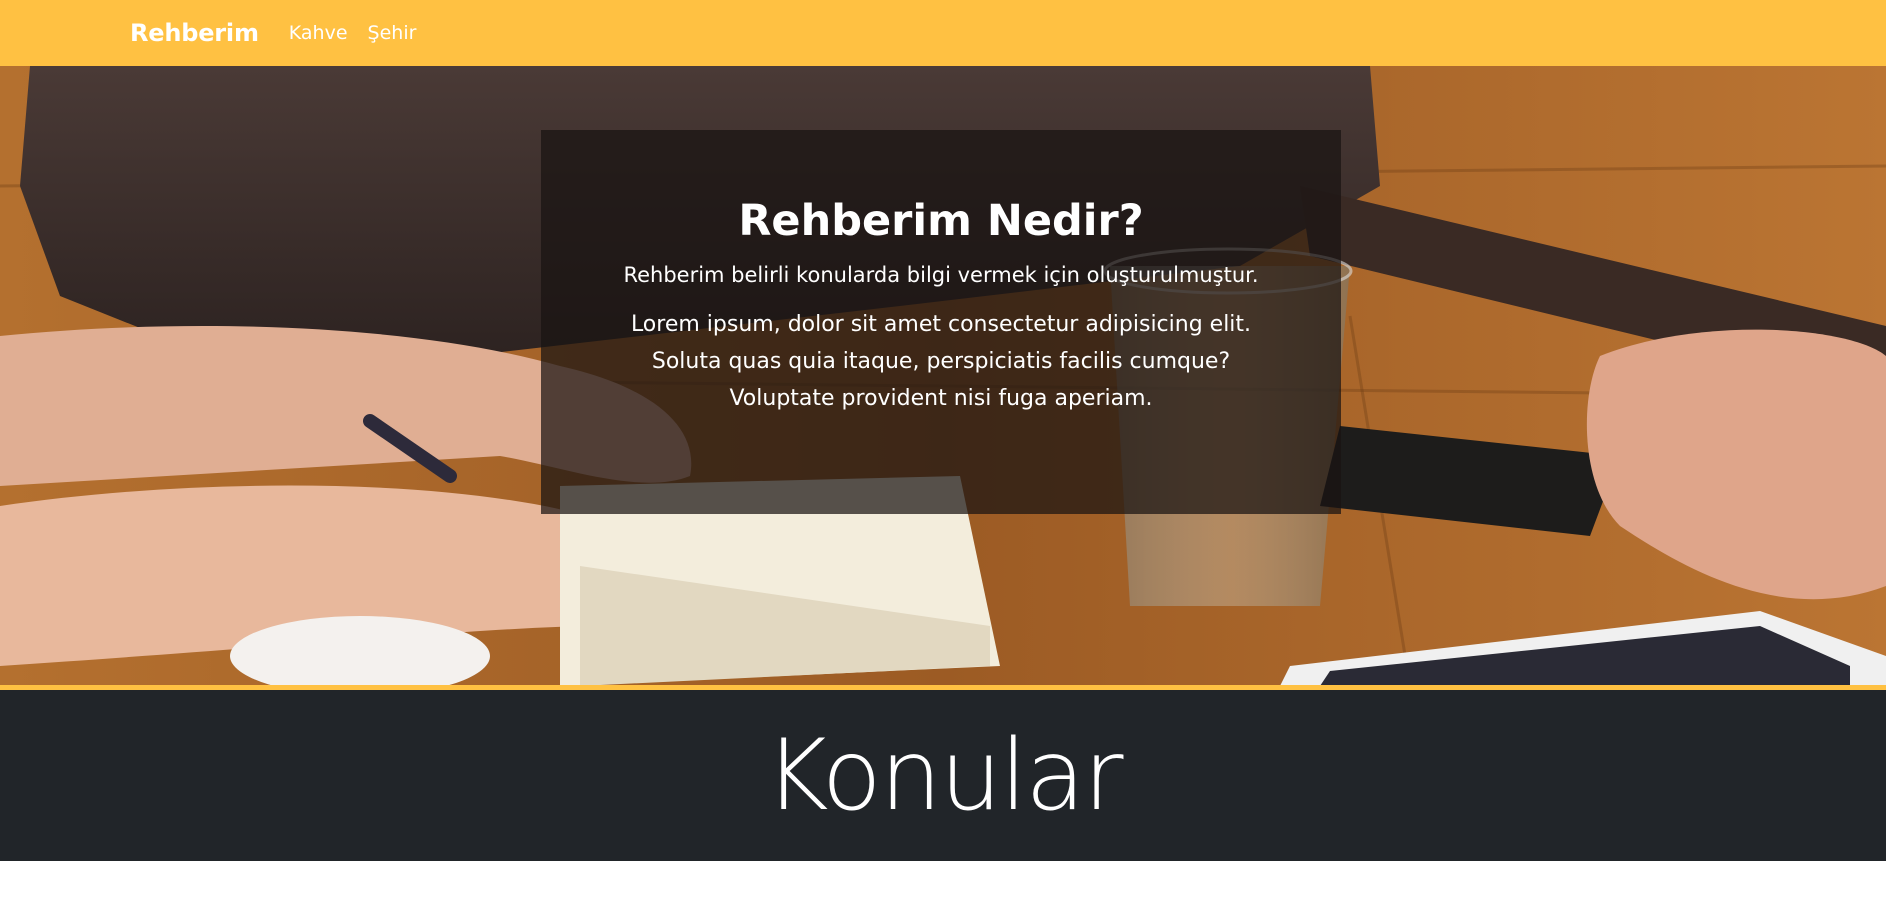  Describe the element at coordinates (318, 33) in the screenshot. I see `nav-link-kahve: Kahve` at that location.